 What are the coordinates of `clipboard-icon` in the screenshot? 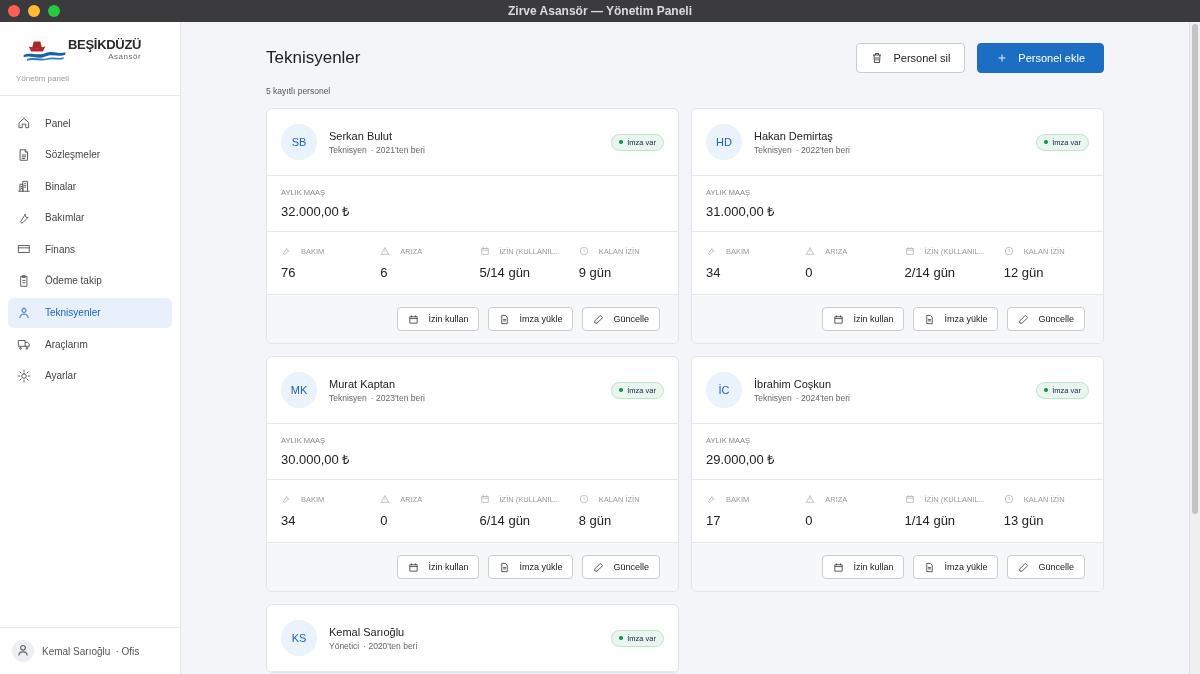 It's located at (24, 280).